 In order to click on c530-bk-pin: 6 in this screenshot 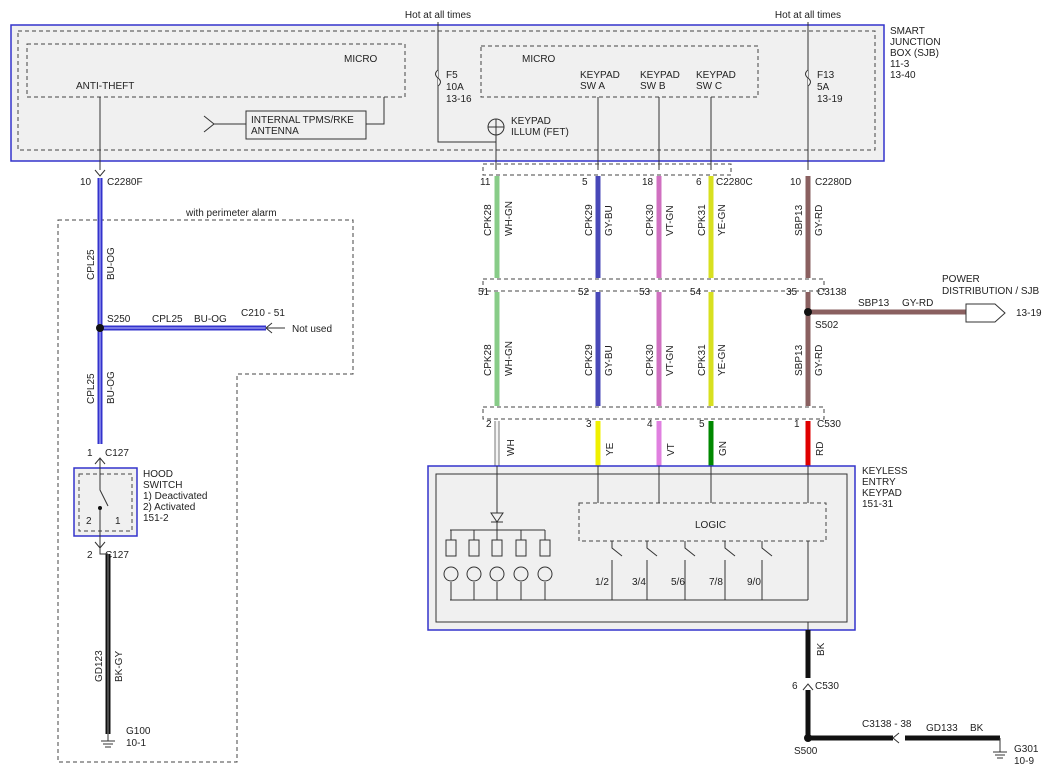, I will do `click(795, 686)`.